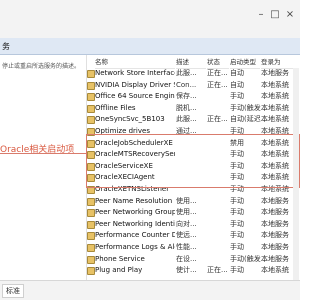 Image resolution: width=320 pixels, height=300 pixels. I want to click on service-name: Phone Service, so click(120, 258).